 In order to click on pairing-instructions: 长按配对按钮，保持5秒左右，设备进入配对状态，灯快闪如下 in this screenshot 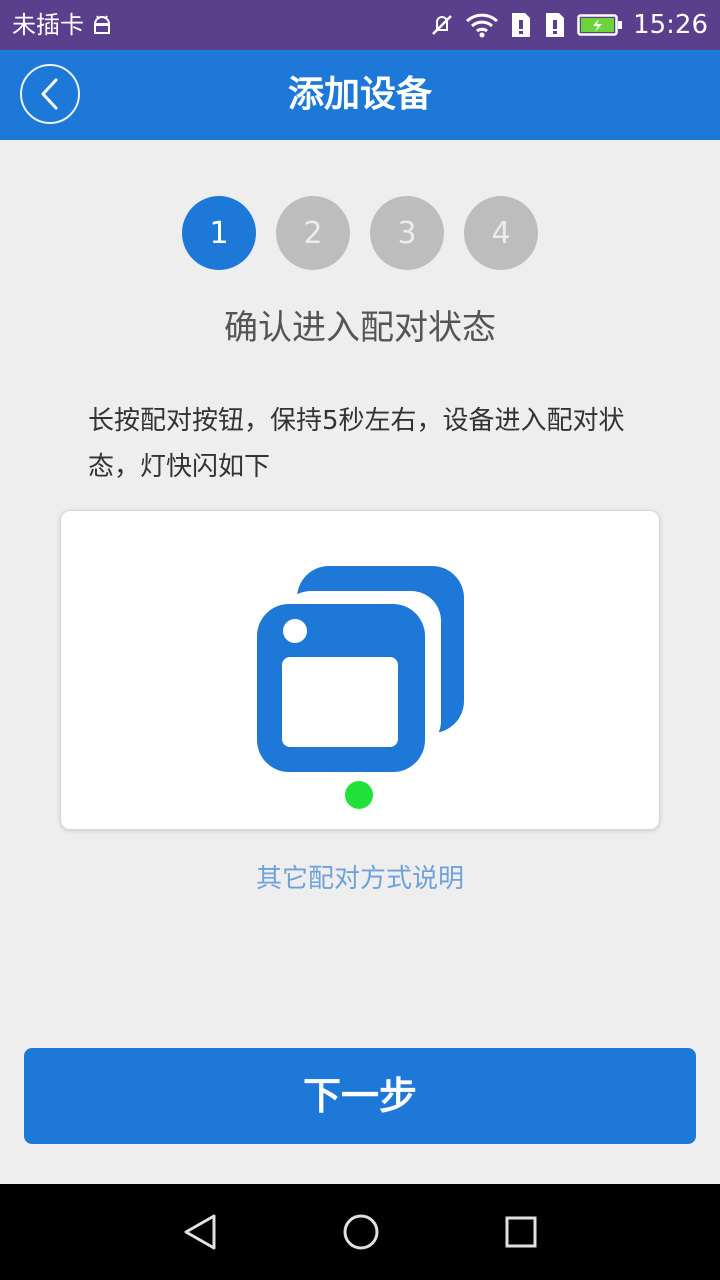, I will do `click(356, 444)`.